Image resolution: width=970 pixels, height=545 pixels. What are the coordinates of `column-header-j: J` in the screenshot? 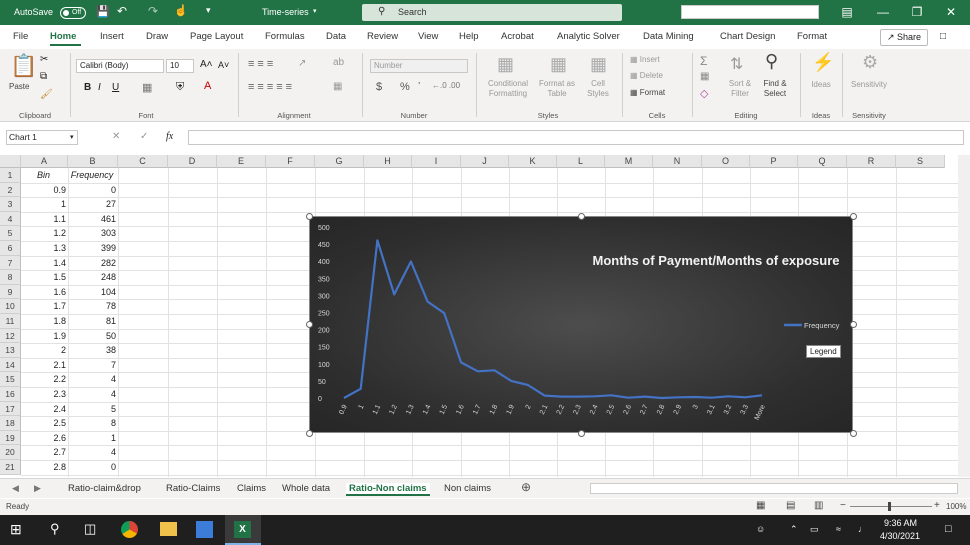 It's located at (485, 161).